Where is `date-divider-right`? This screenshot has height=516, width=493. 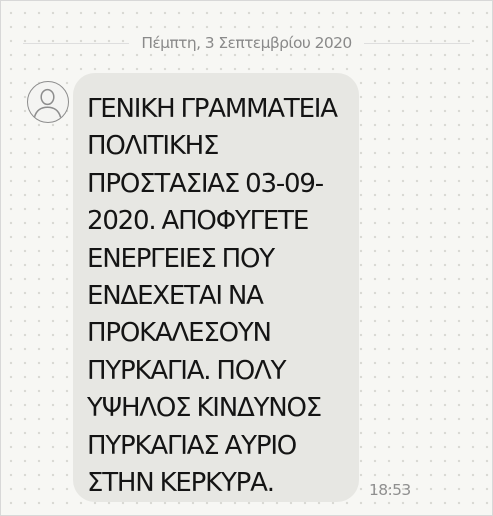
date-divider-right is located at coordinates (416, 43).